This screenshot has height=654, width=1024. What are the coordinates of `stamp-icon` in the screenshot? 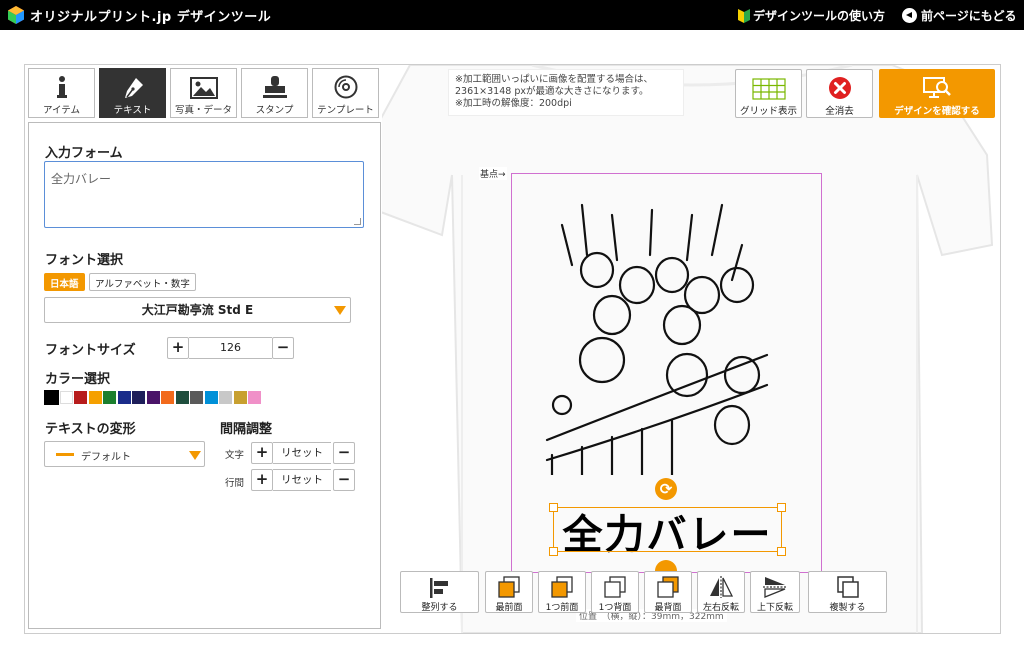 It's located at (274, 87).